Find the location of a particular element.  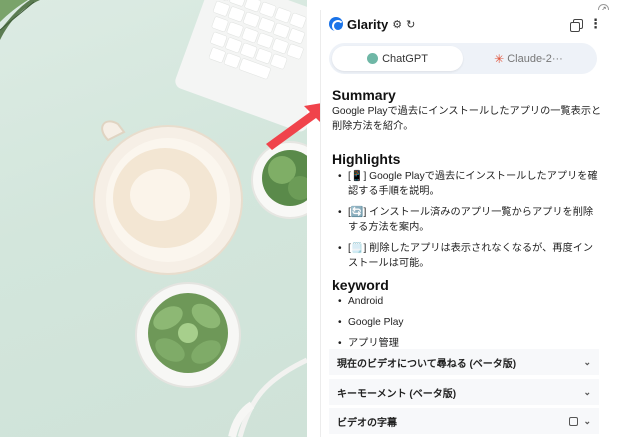

model-tabs: ChatGPT ✳ Claude-2··· is located at coordinates (463, 58).